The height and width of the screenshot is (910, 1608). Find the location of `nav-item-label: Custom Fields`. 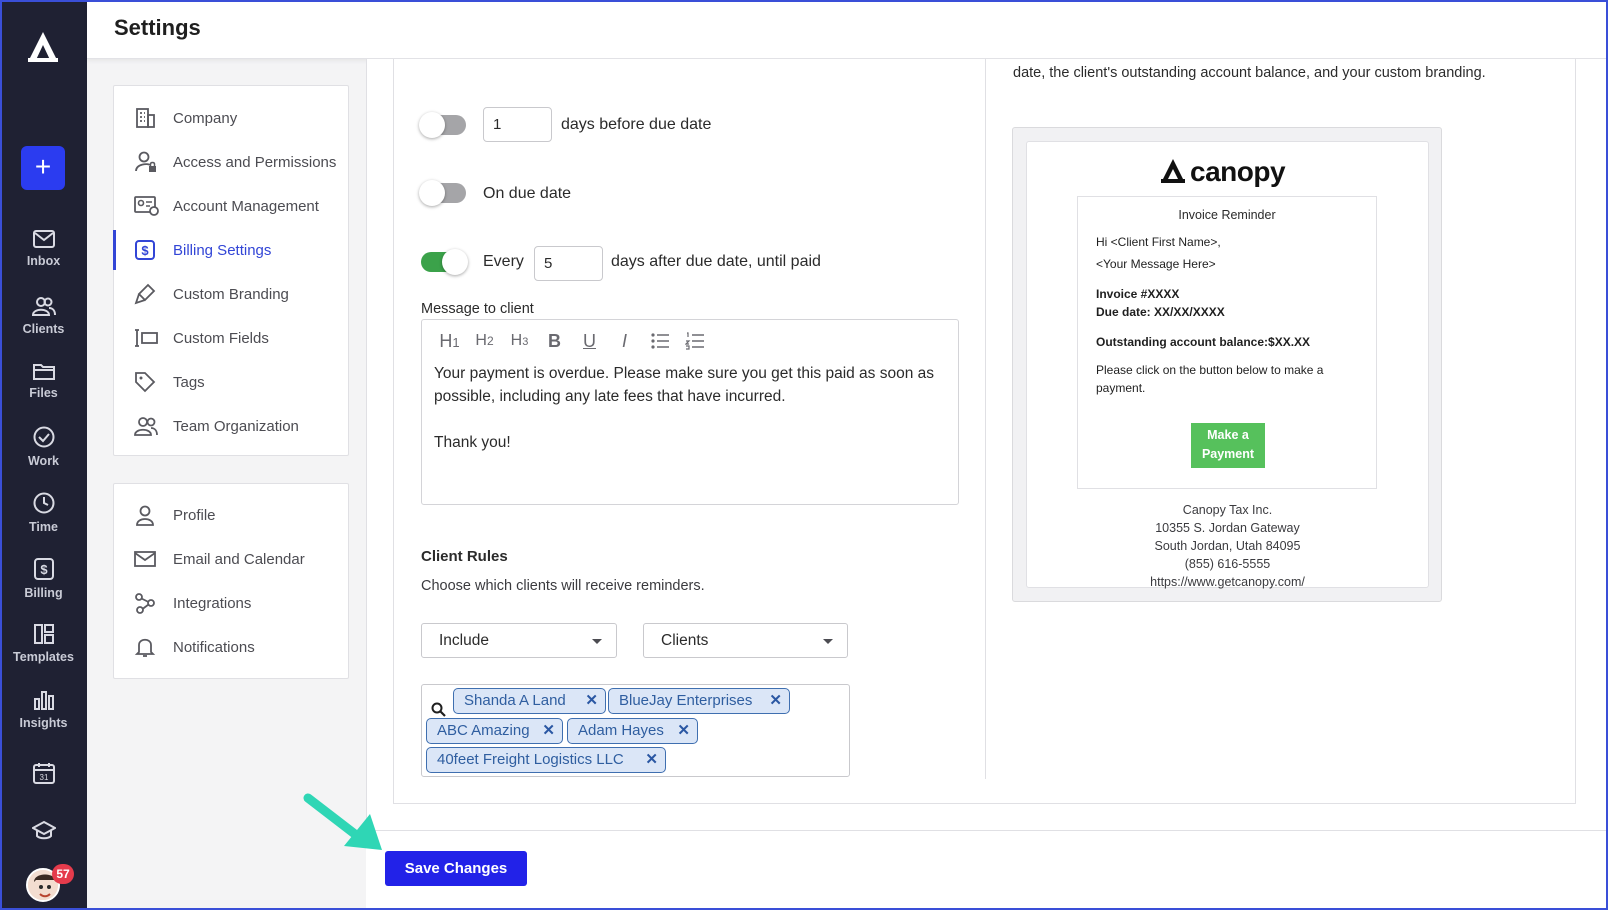

nav-item-label: Custom Fields is located at coordinates (221, 338).